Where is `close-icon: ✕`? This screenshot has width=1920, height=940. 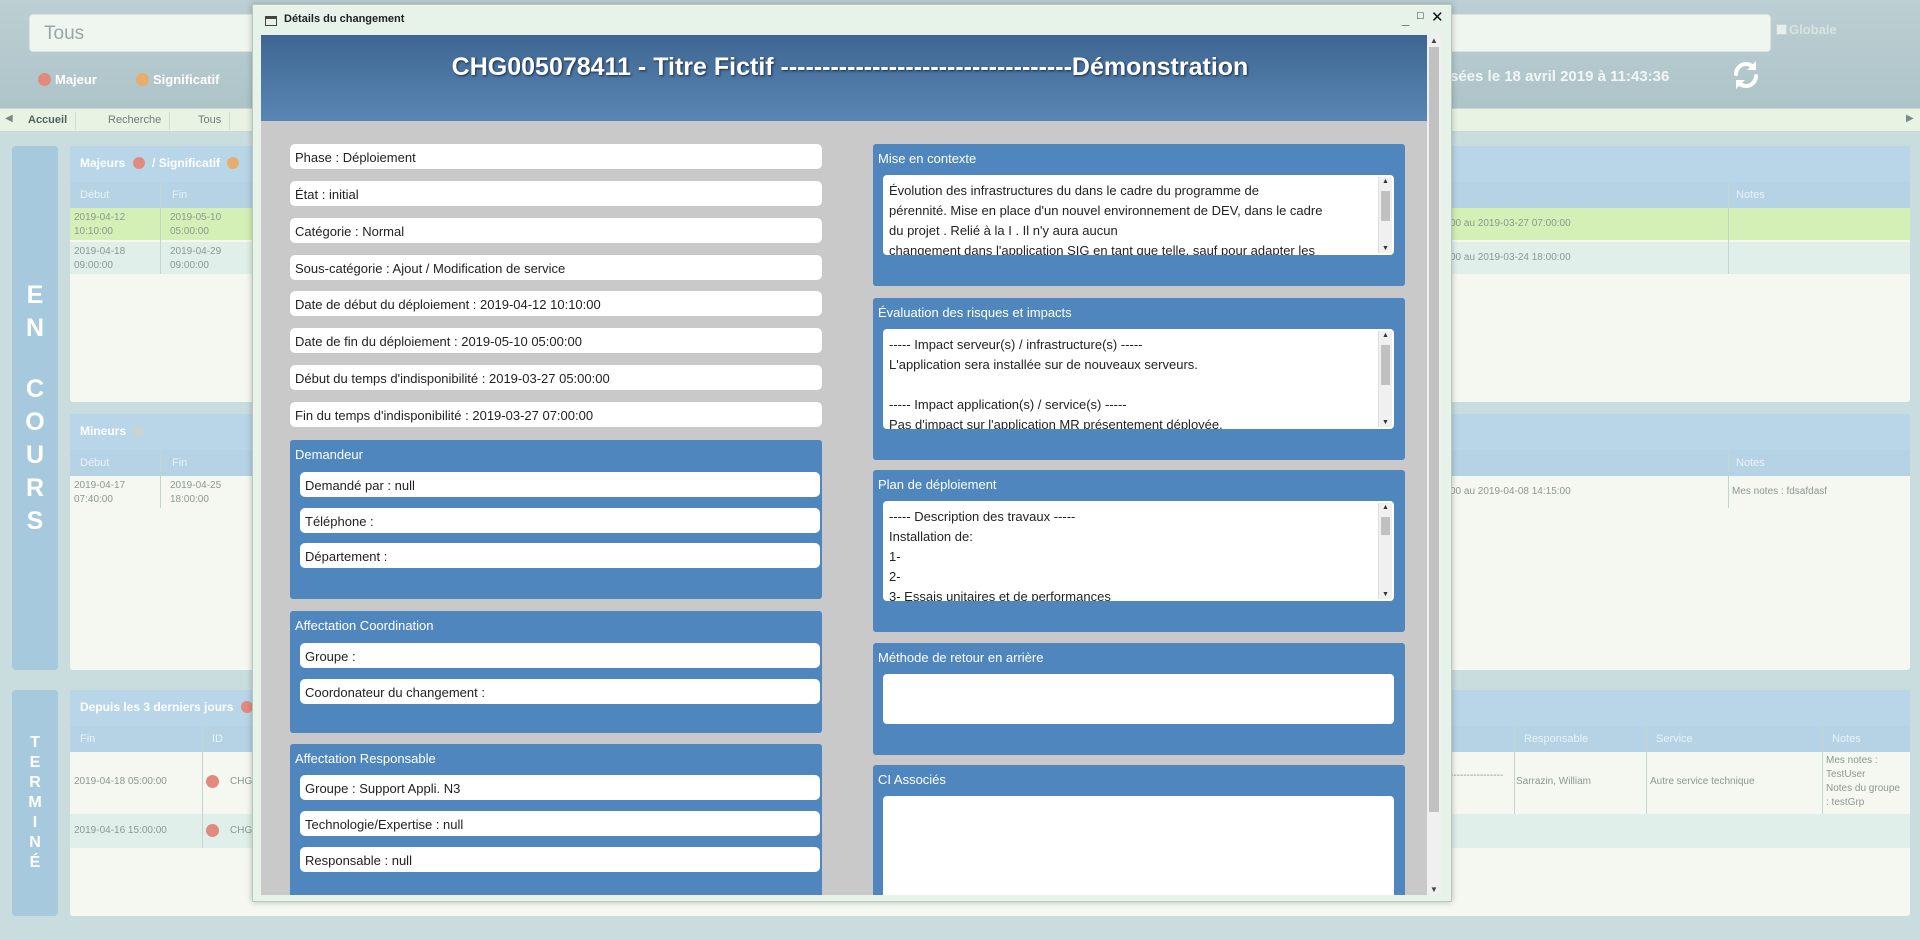
close-icon: ✕ is located at coordinates (1437, 17).